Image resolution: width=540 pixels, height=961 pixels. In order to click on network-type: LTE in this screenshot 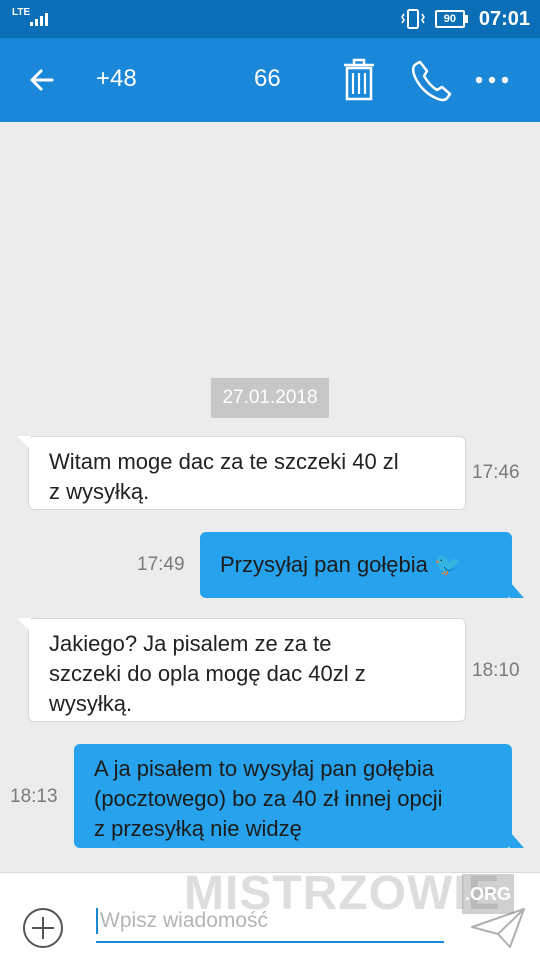, I will do `click(21, 12)`.